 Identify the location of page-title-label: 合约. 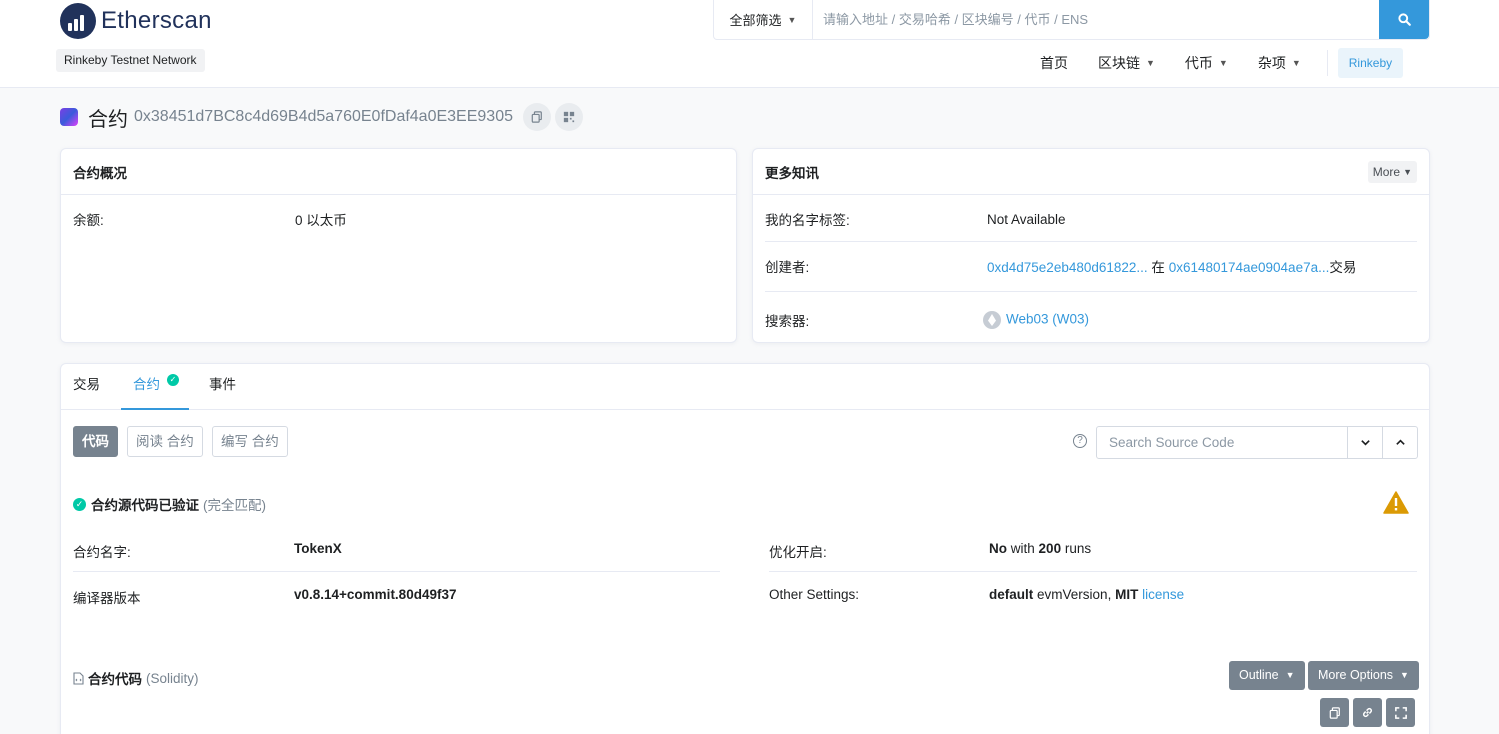
(108, 119).